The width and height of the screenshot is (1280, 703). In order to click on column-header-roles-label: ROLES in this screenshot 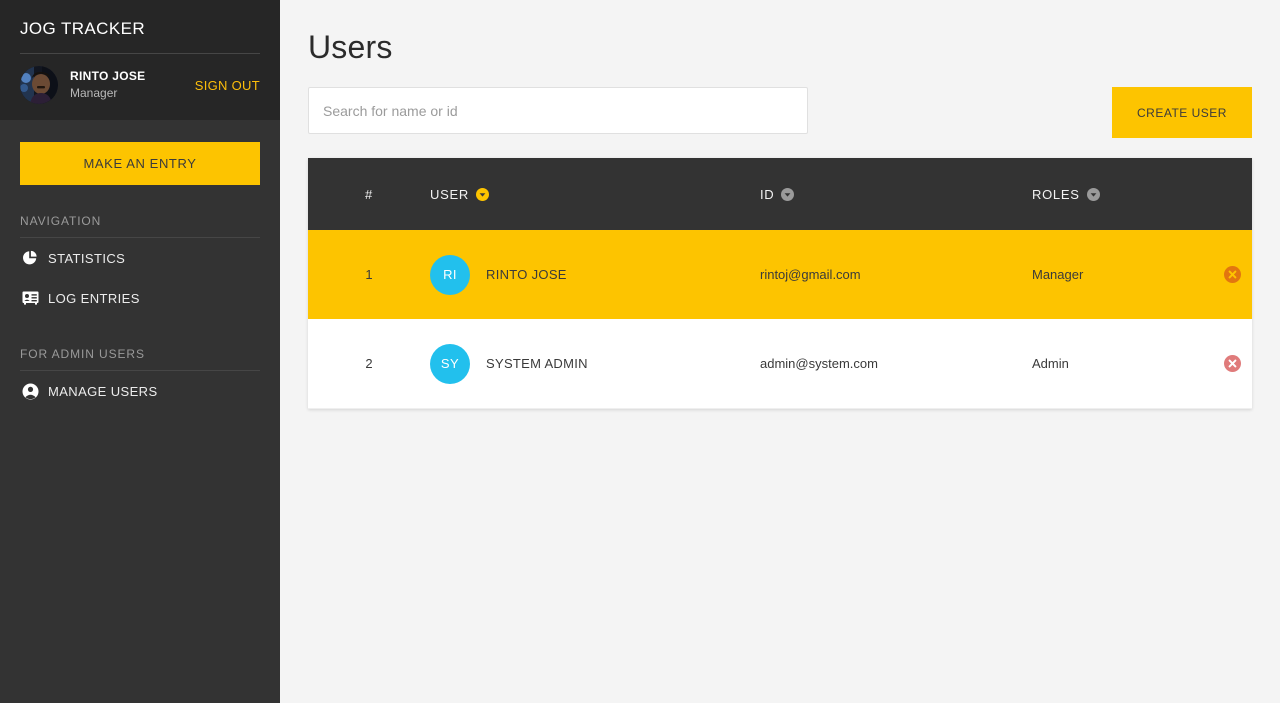, I will do `click(1056, 194)`.